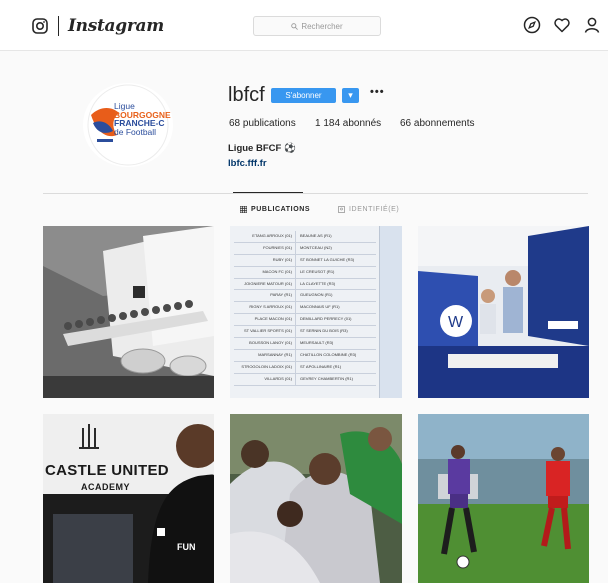 Image resolution: width=608 pixels, height=583 pixels. I want to click on options-icon: •••, so click(377, 92).